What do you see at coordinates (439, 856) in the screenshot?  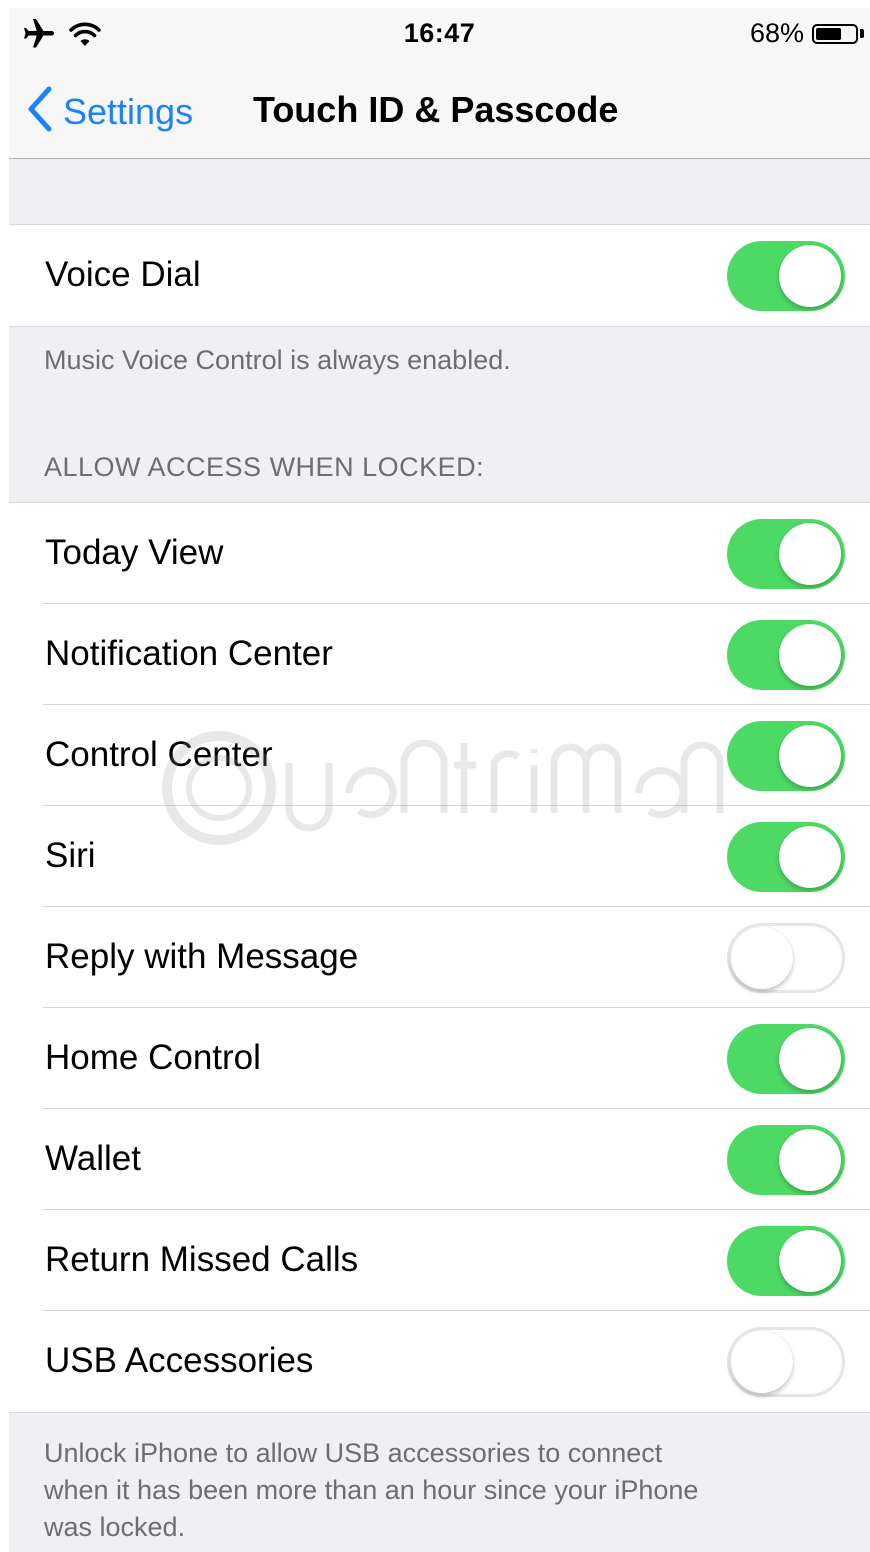 I see `list-item: Siri` at bounding box center [439, 856].